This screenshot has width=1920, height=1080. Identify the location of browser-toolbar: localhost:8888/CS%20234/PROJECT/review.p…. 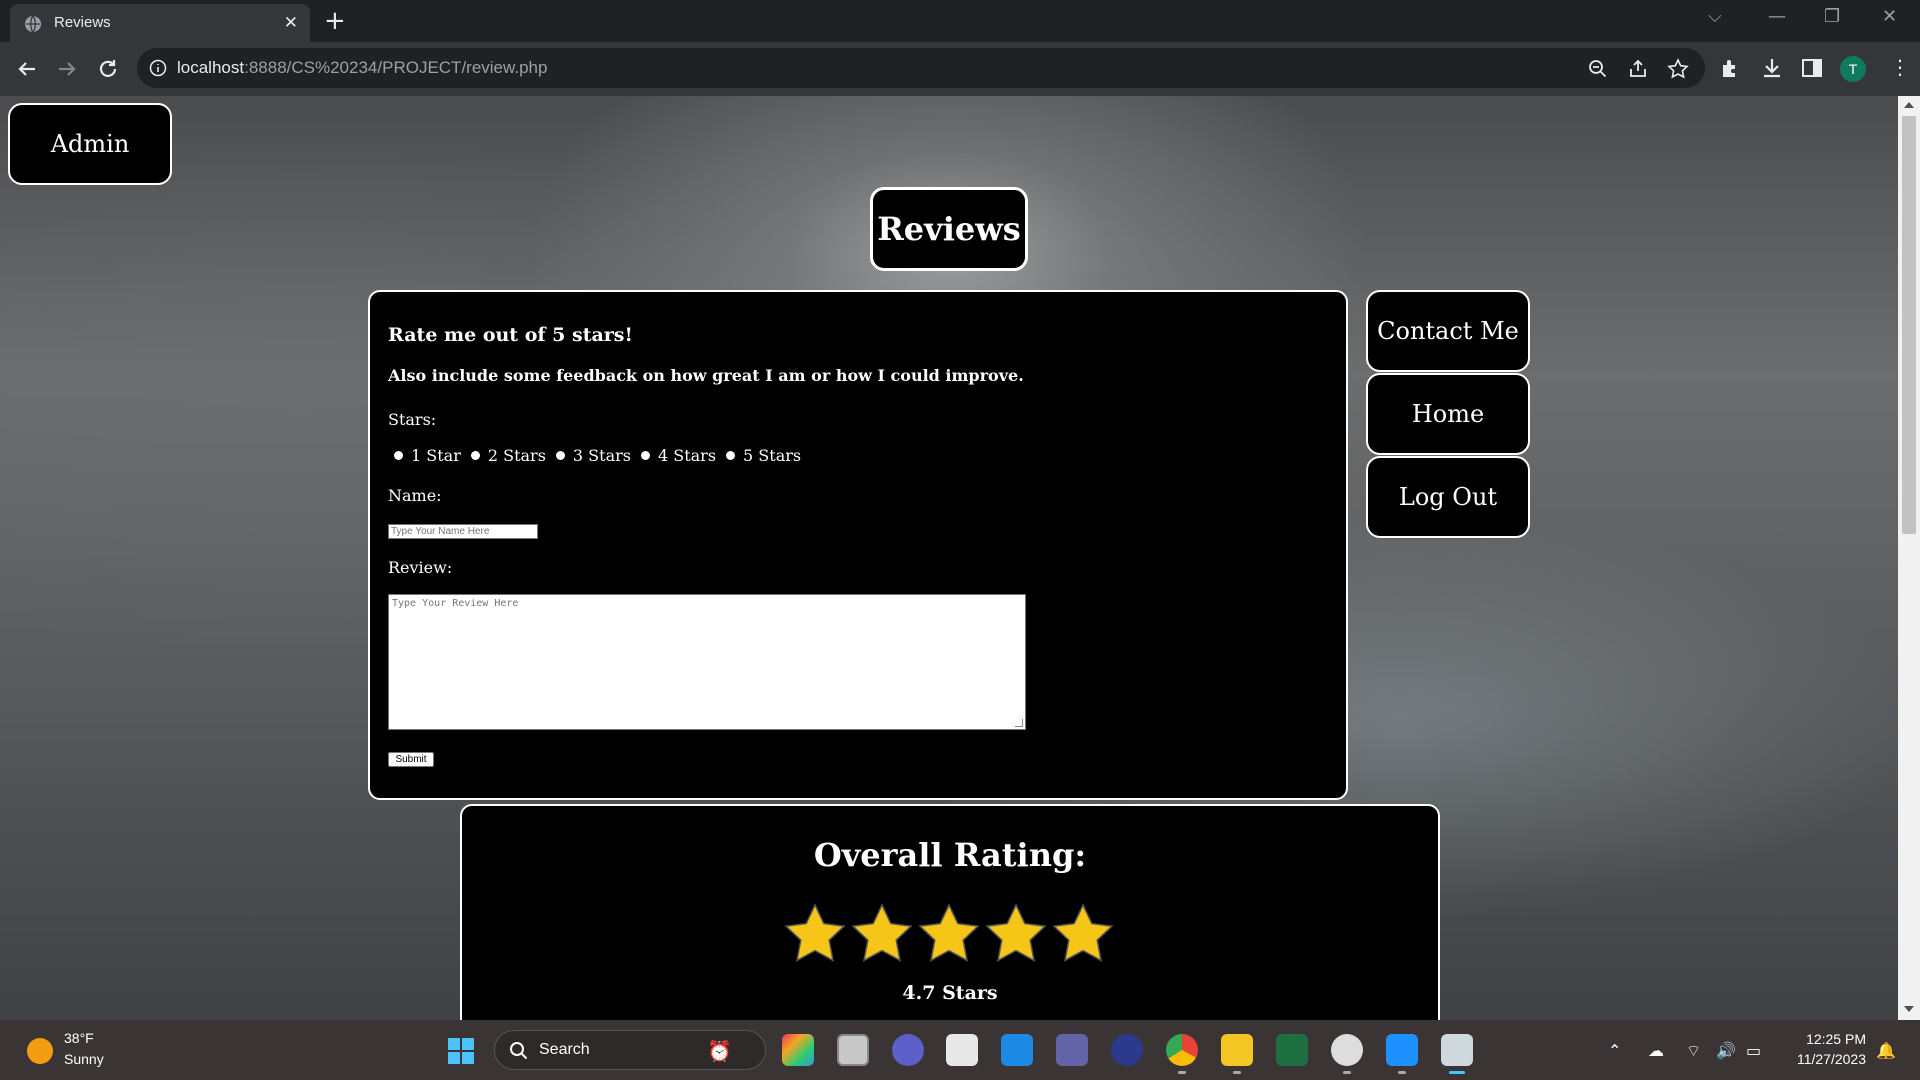
(960, 69).